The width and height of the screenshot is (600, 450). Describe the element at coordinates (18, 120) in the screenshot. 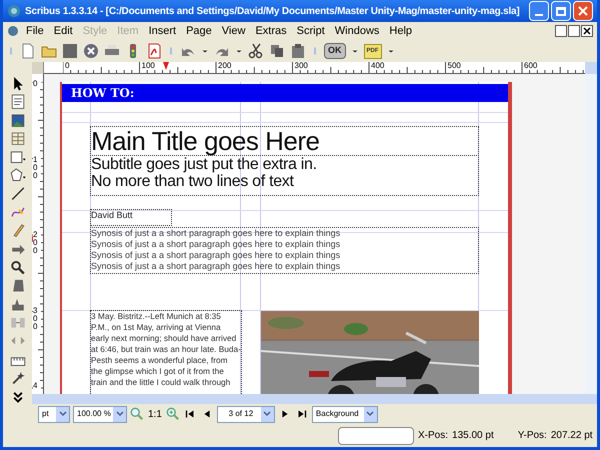

I see `image-frame-icon` at that location.